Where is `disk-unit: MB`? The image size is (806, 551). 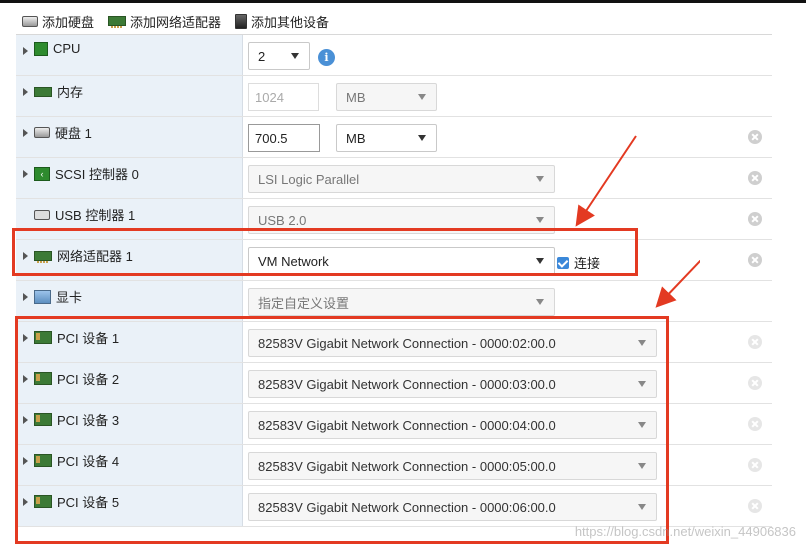 disk-unit: MB is located at coordinates (356, 138).